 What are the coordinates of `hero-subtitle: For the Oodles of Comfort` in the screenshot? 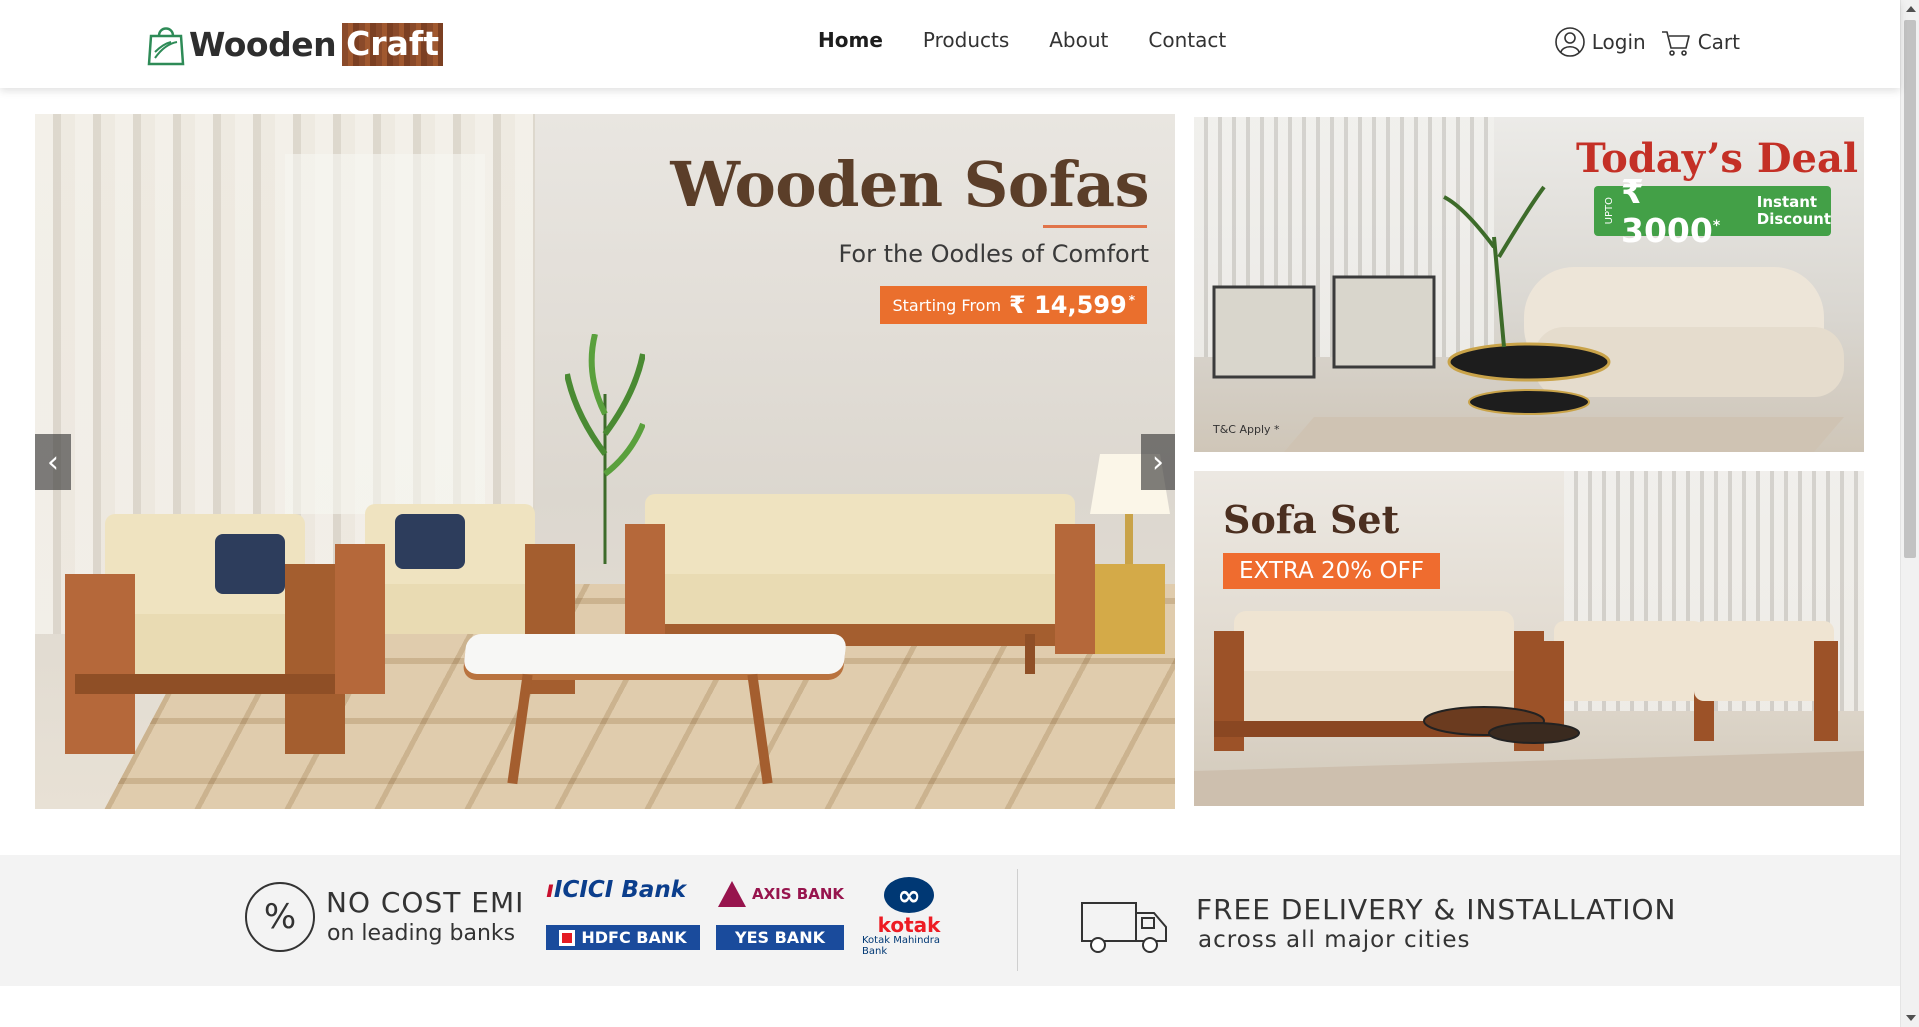 It's located at (993, 254).